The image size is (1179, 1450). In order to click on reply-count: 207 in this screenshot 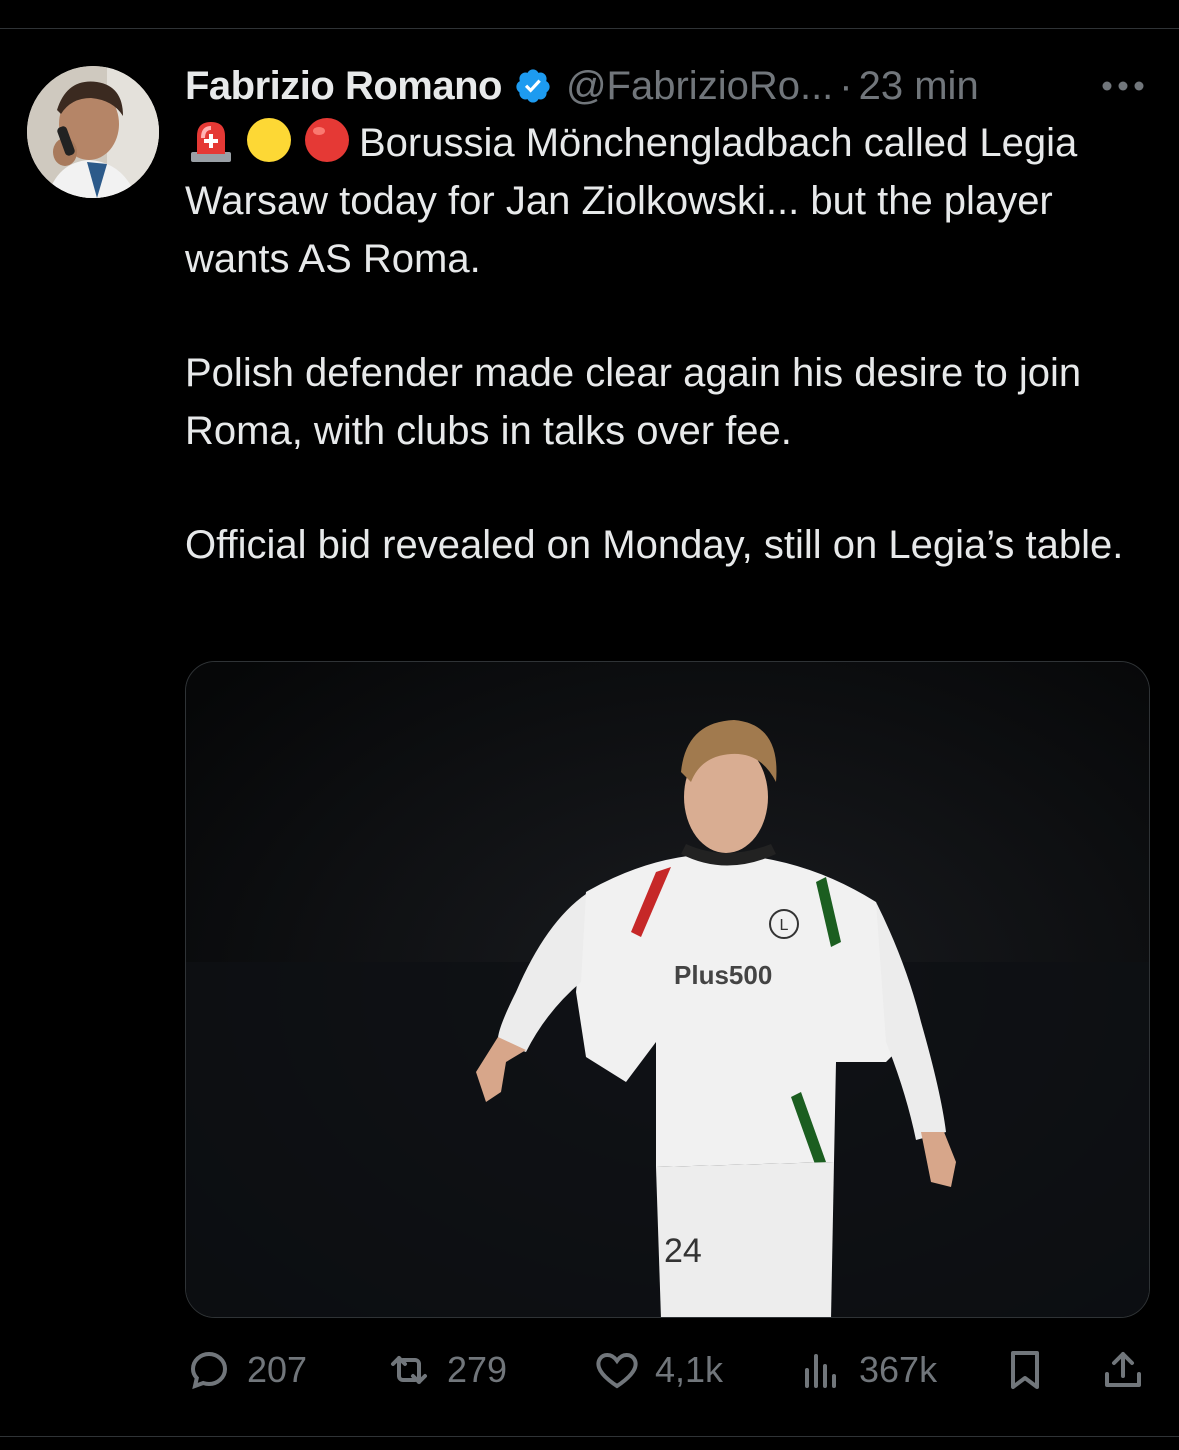, I will do `click(277, 1369)`.